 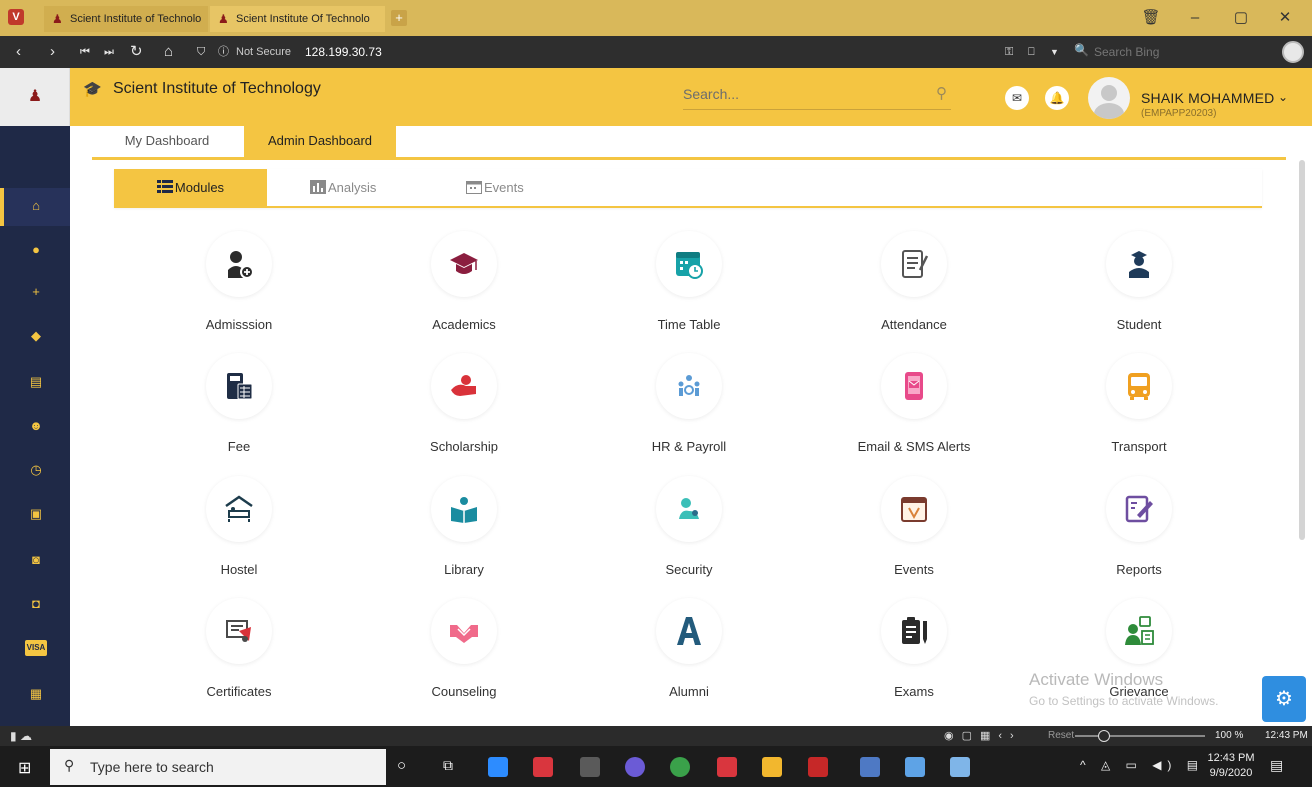 I want to click on module-grievance: Grievance, so click(x=1139, y=653).